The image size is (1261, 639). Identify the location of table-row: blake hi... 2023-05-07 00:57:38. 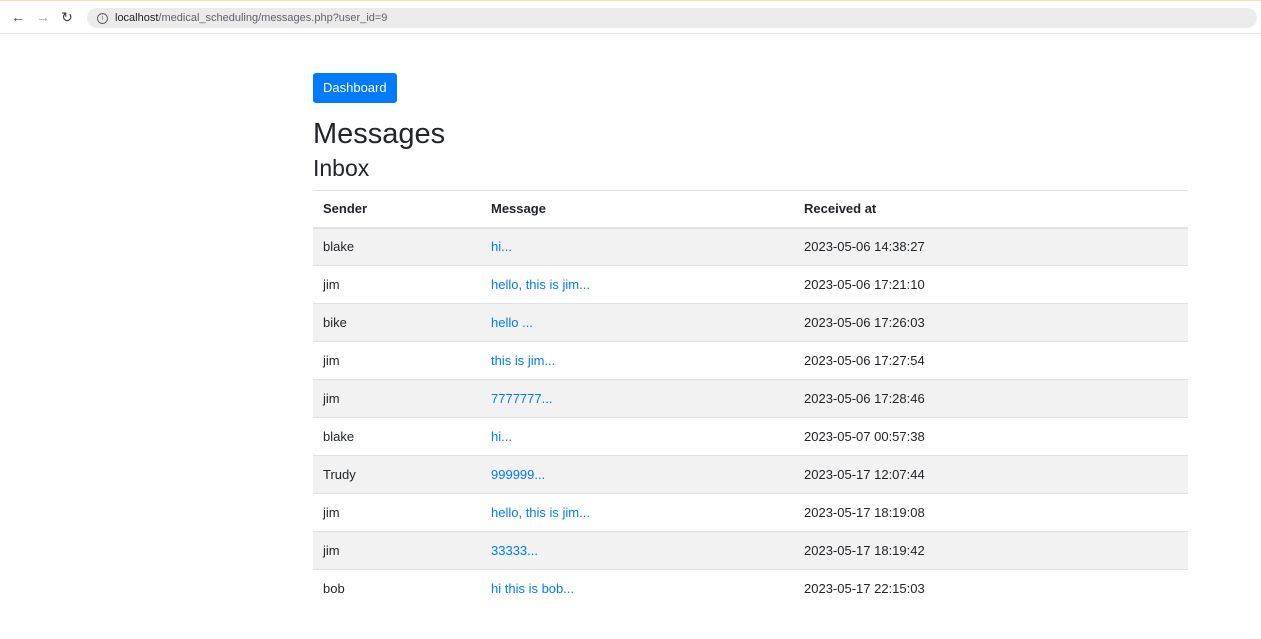
(750, 436).